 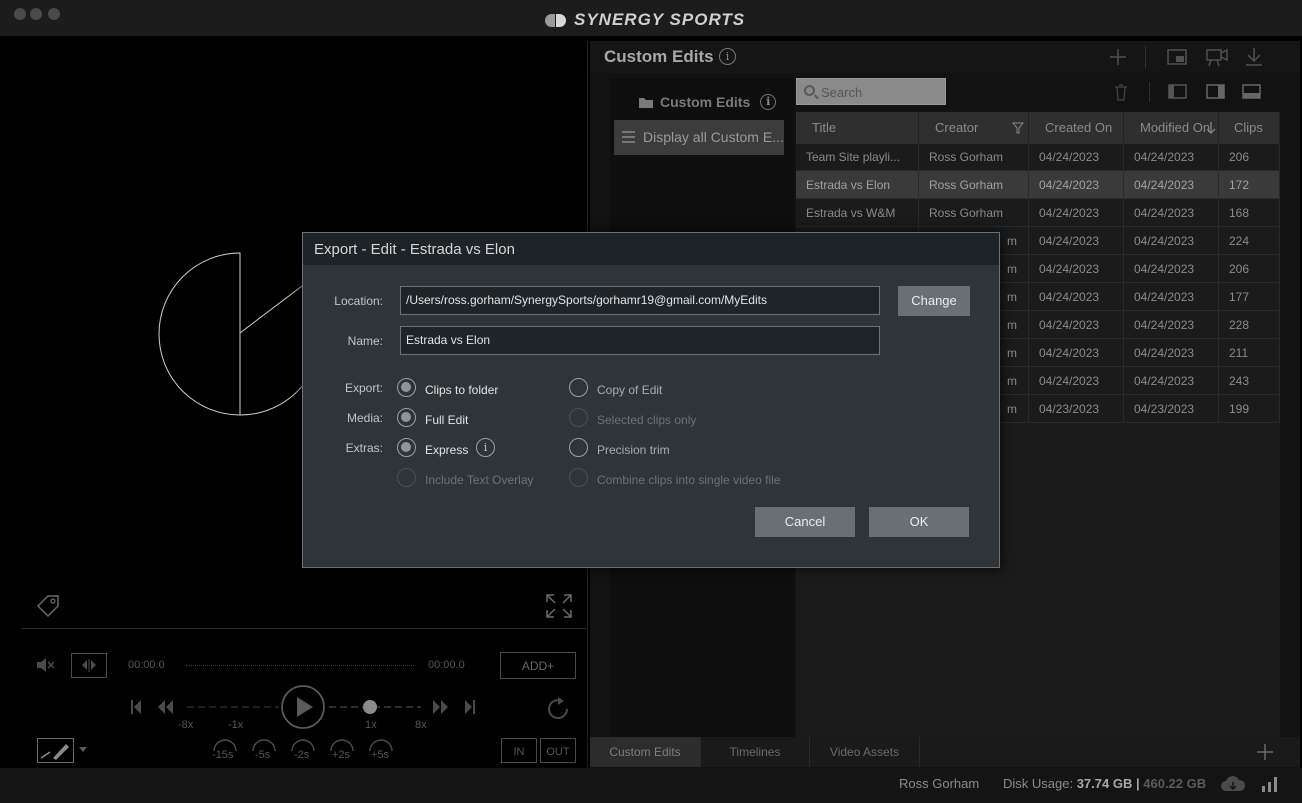 What do you see at coordinates (222, 755) in the screenshot?
I see `skip-back-15-button: -15s` at bounding box center [222, 755].